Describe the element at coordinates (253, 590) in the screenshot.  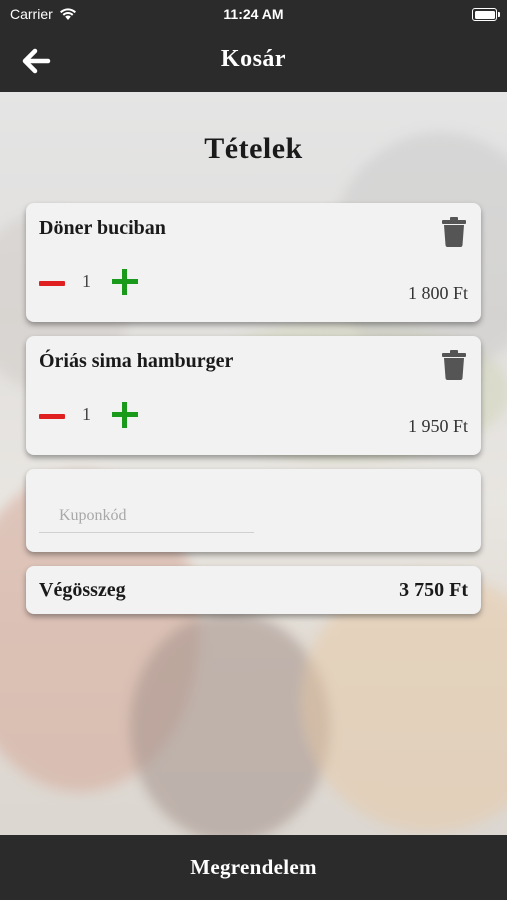
I see `total-card: Végösszeg 3 750 Ft` at that location.